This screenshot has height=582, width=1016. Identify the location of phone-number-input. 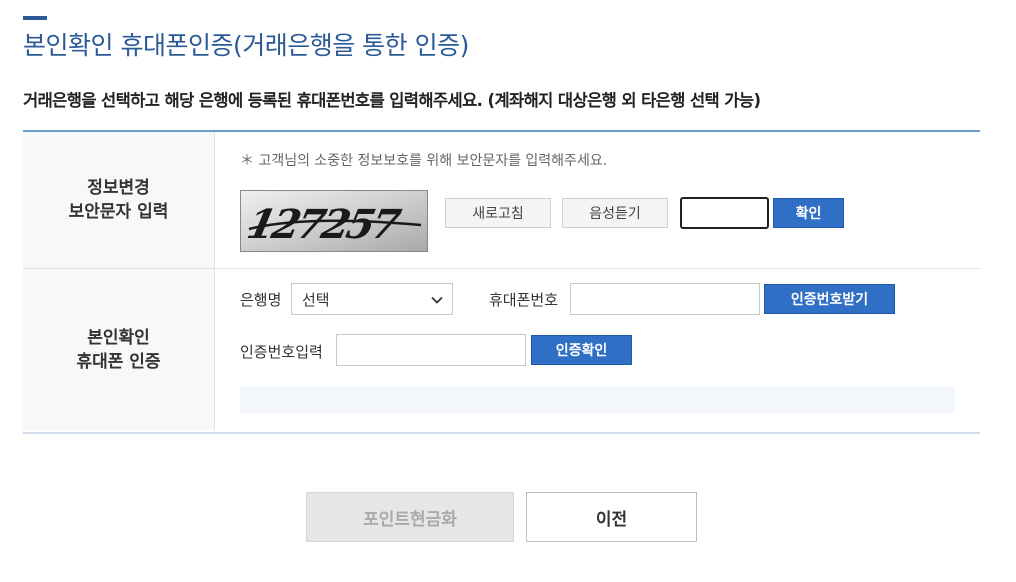
(665, 299).